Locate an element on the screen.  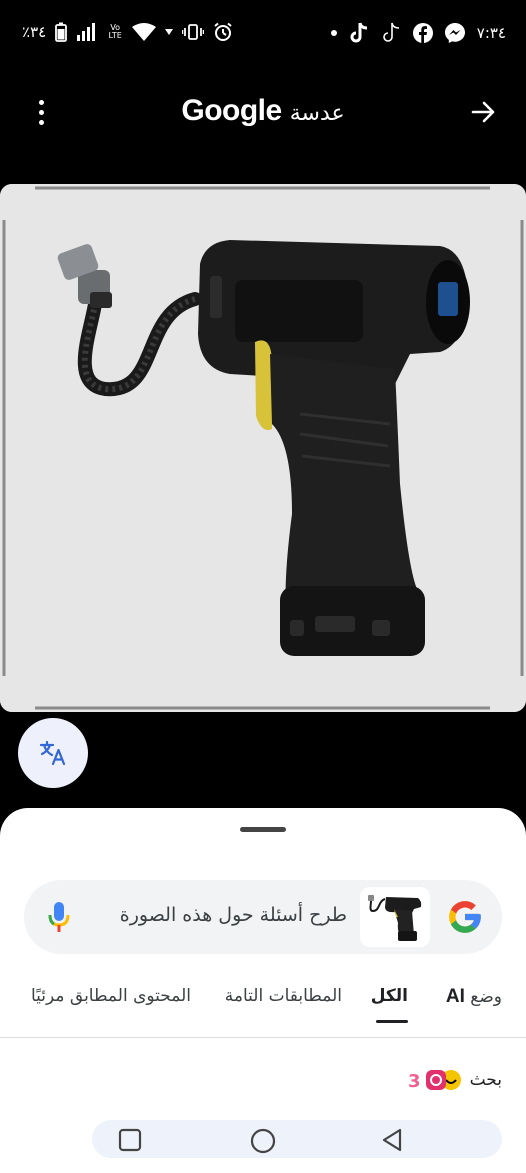
back-triangle-icon is located at coordinates (392, 1140).